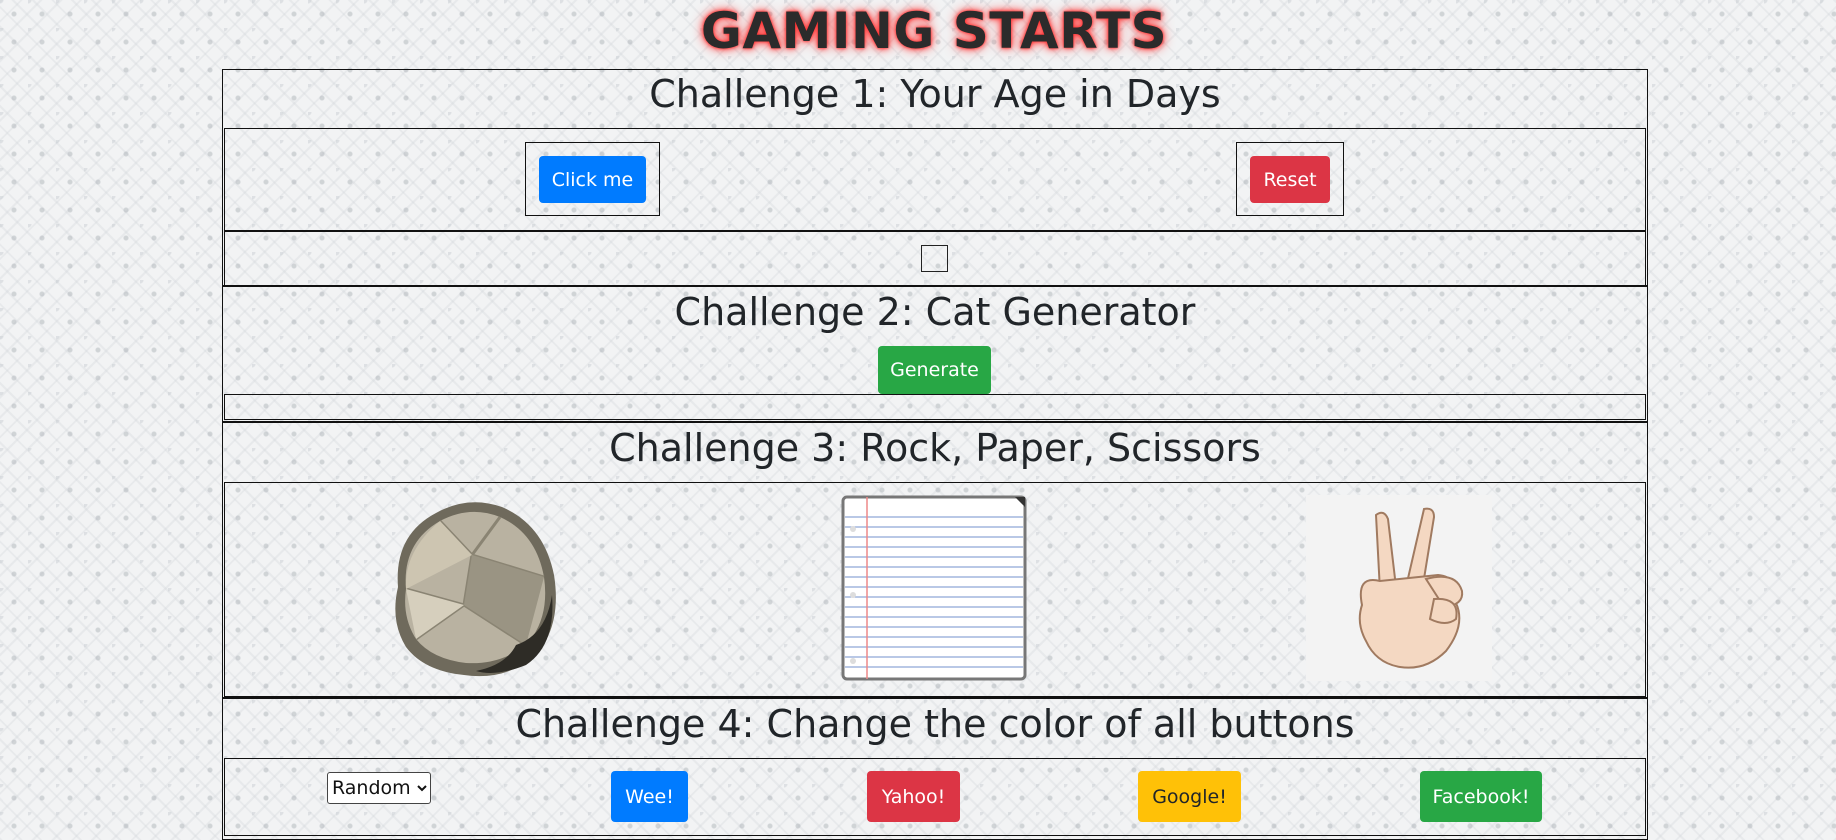 This screenshot has height=840, width=1836. What do you see at coordinates (934, 588) in the screenshot?
I see `paper-image` at bounding box center [934, 588].